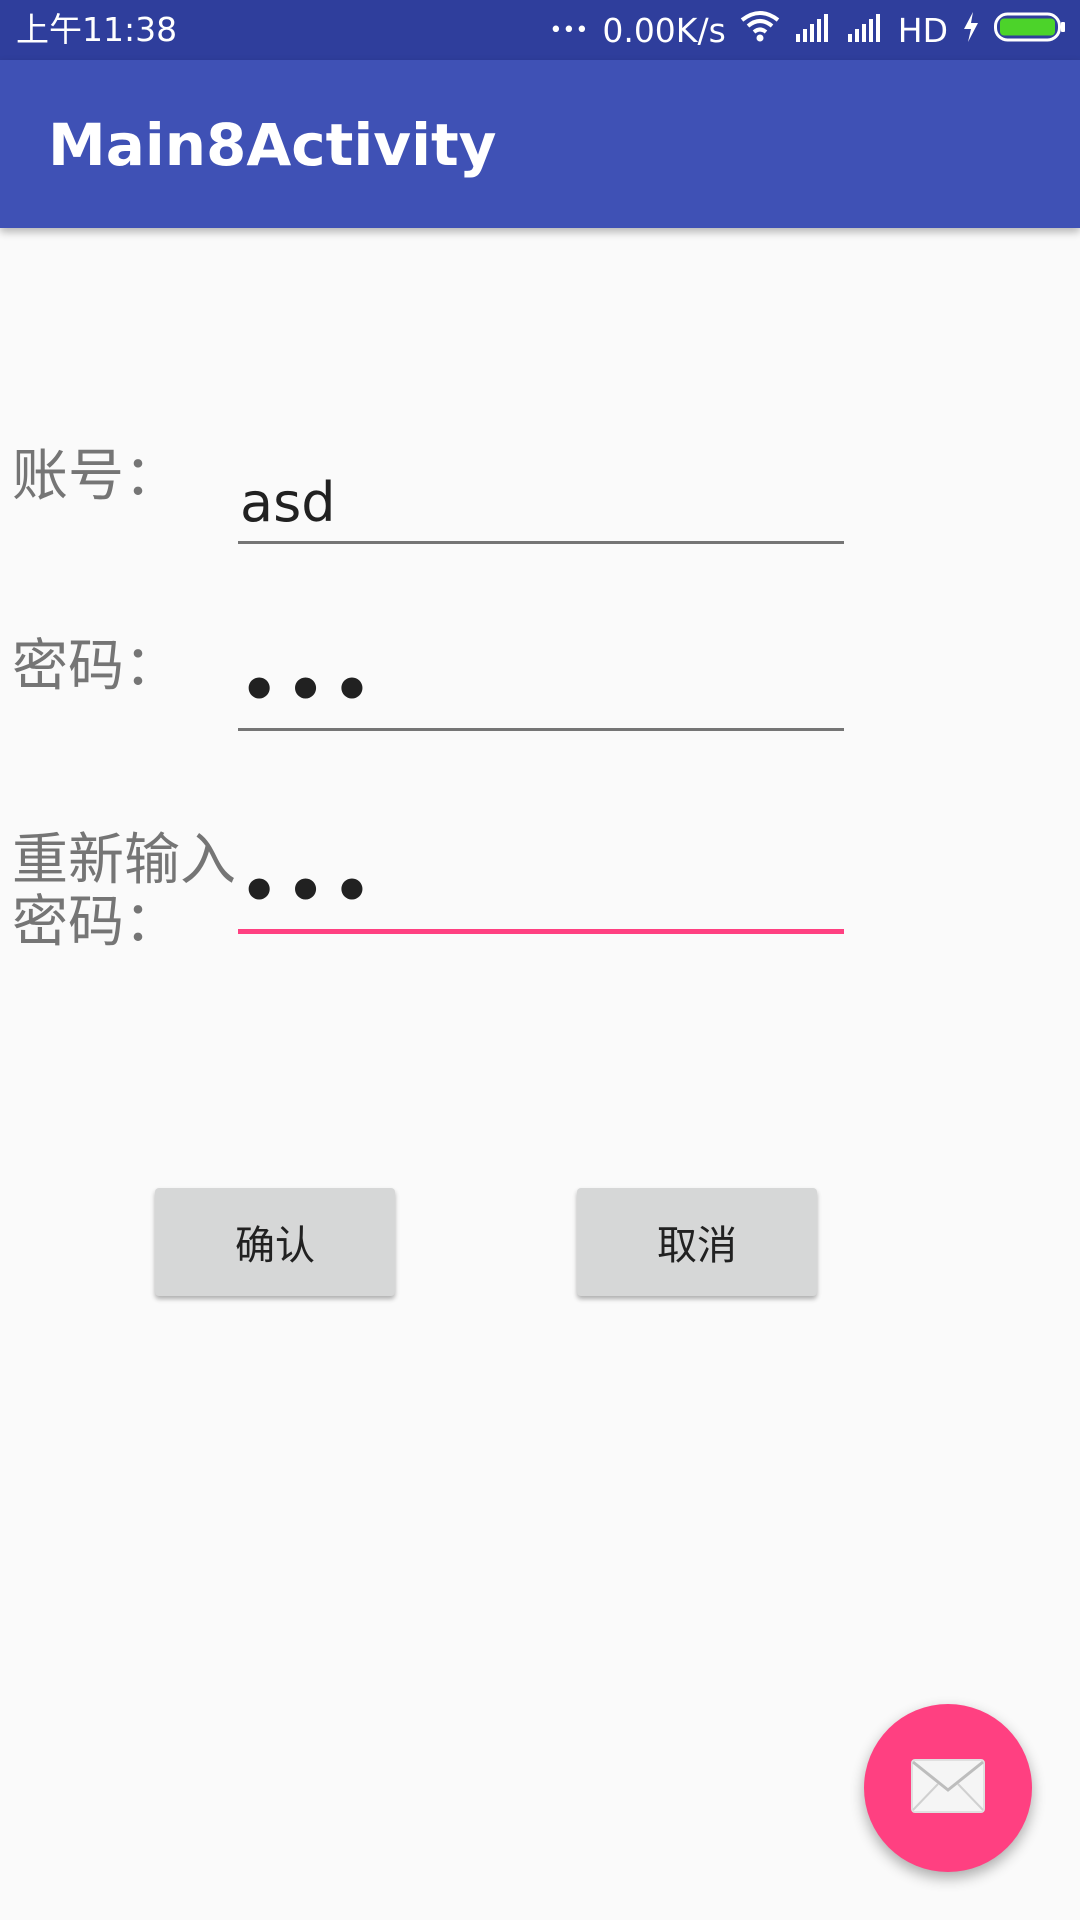 This screenshot has height=1920, width=1080. Describe the element at coordinates (124, 860) in the screenshot. I see `confirm-password-label-line1: 重新输入` at that location.